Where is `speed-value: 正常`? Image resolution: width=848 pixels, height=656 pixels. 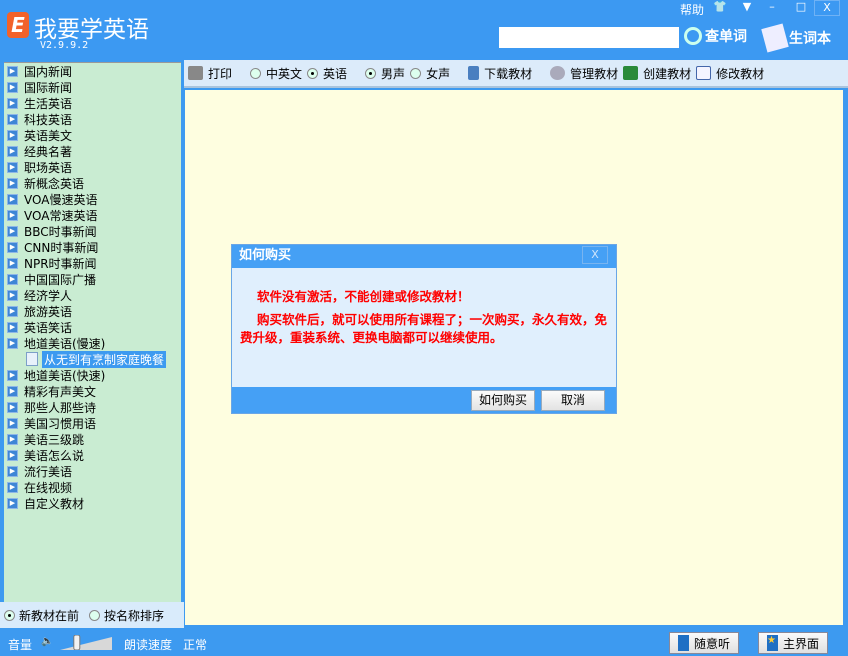 speed-value: 正常 is located at coordinates (195, 644).